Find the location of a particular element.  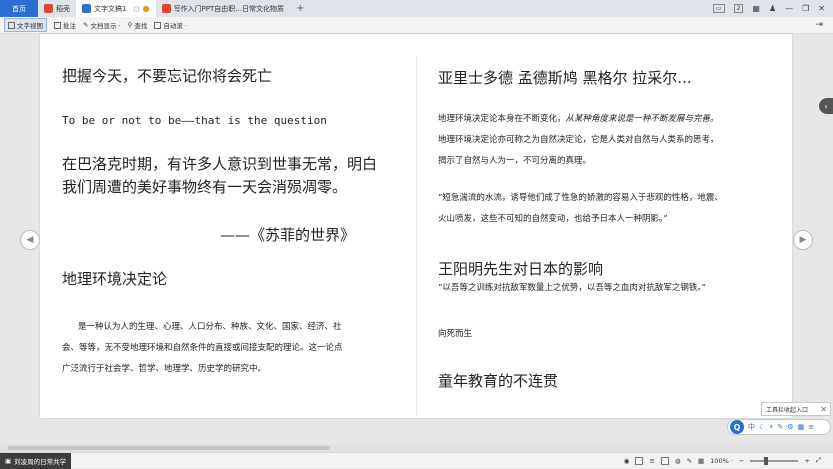

left-heading-2: 地理环境决定论 is located at coordinates (115, 279).